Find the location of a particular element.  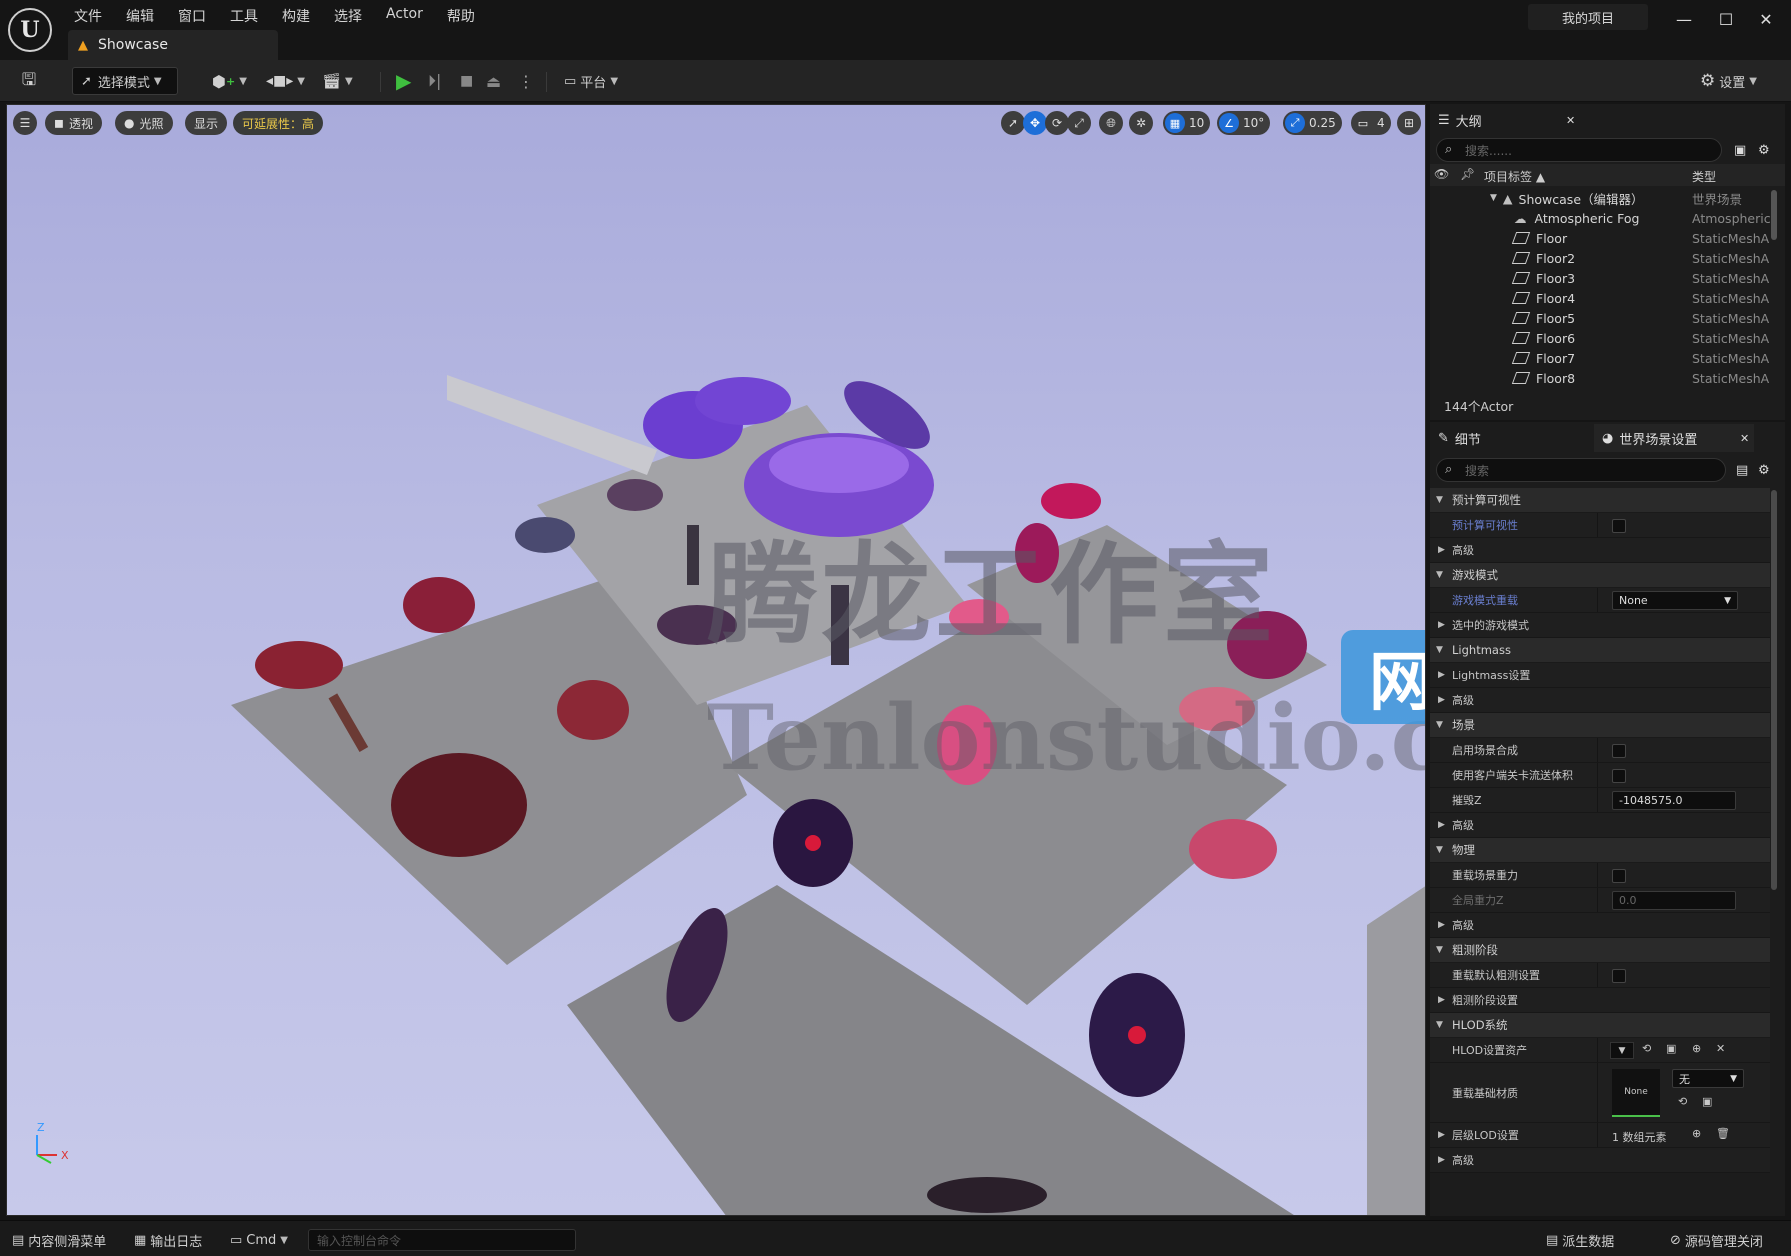

section-broadphase: ▼ 粗测阶段 is located at coordinates (1600, 950).